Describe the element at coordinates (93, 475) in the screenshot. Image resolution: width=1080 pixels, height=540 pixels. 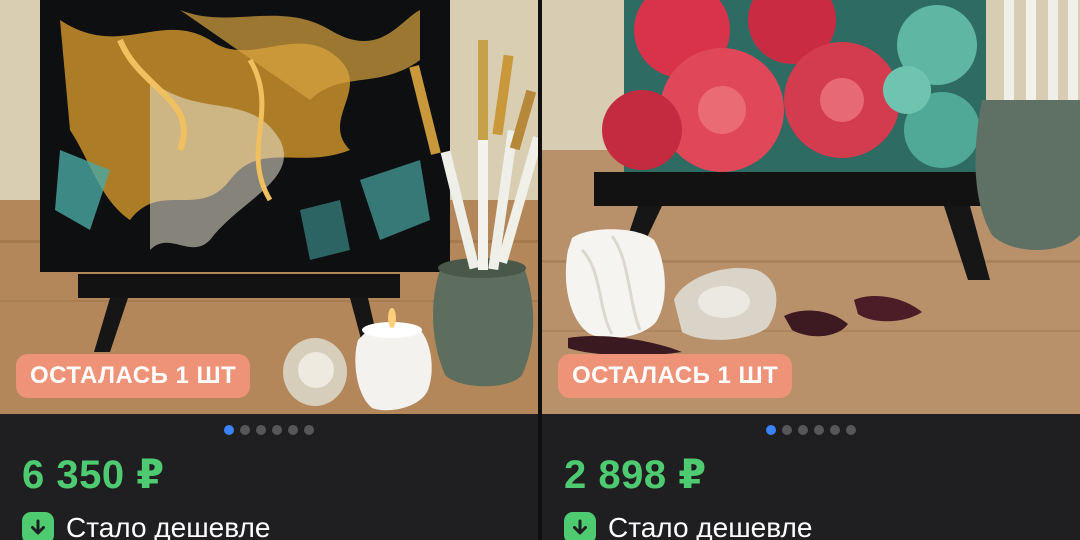
I see `product-price: 6 350 ₽` at that location.